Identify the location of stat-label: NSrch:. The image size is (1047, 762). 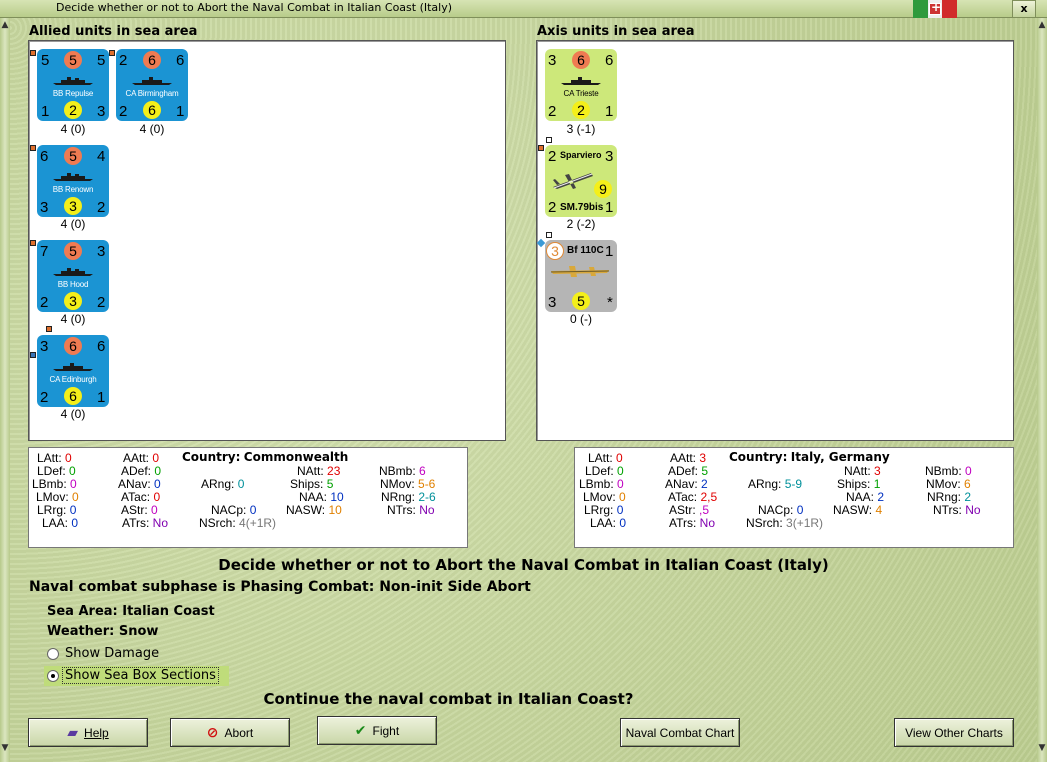
(764, 523).